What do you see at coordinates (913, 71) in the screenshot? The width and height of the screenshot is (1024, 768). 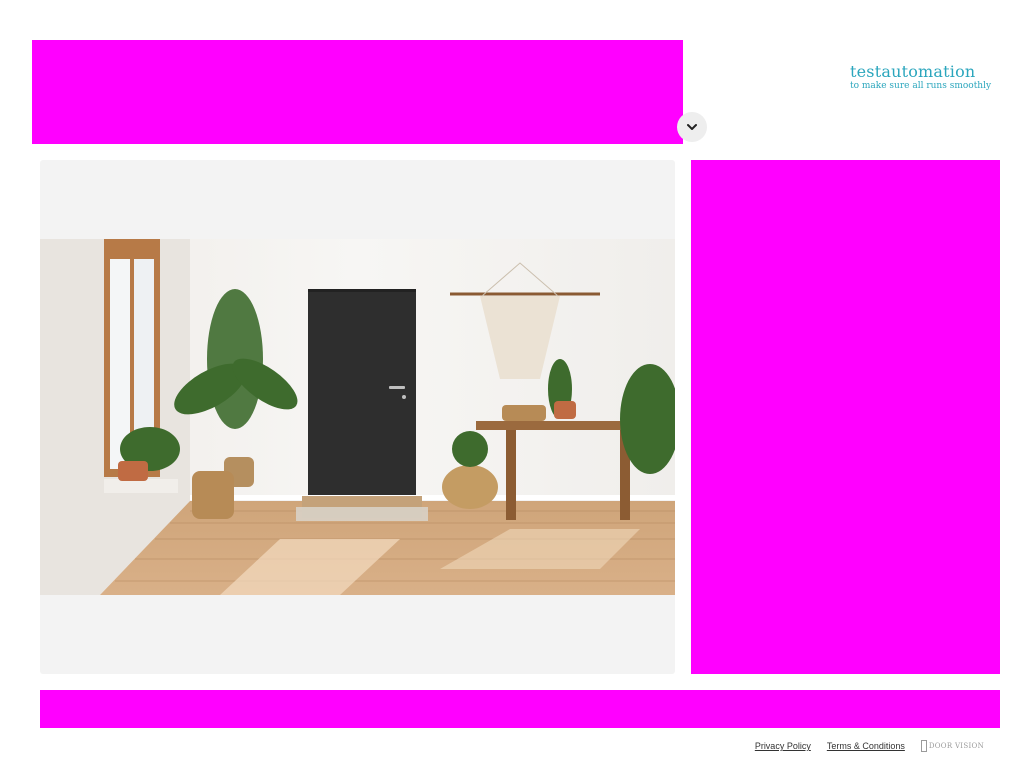 I see `brand-name: testautomation` at bounding box center [913, 71].